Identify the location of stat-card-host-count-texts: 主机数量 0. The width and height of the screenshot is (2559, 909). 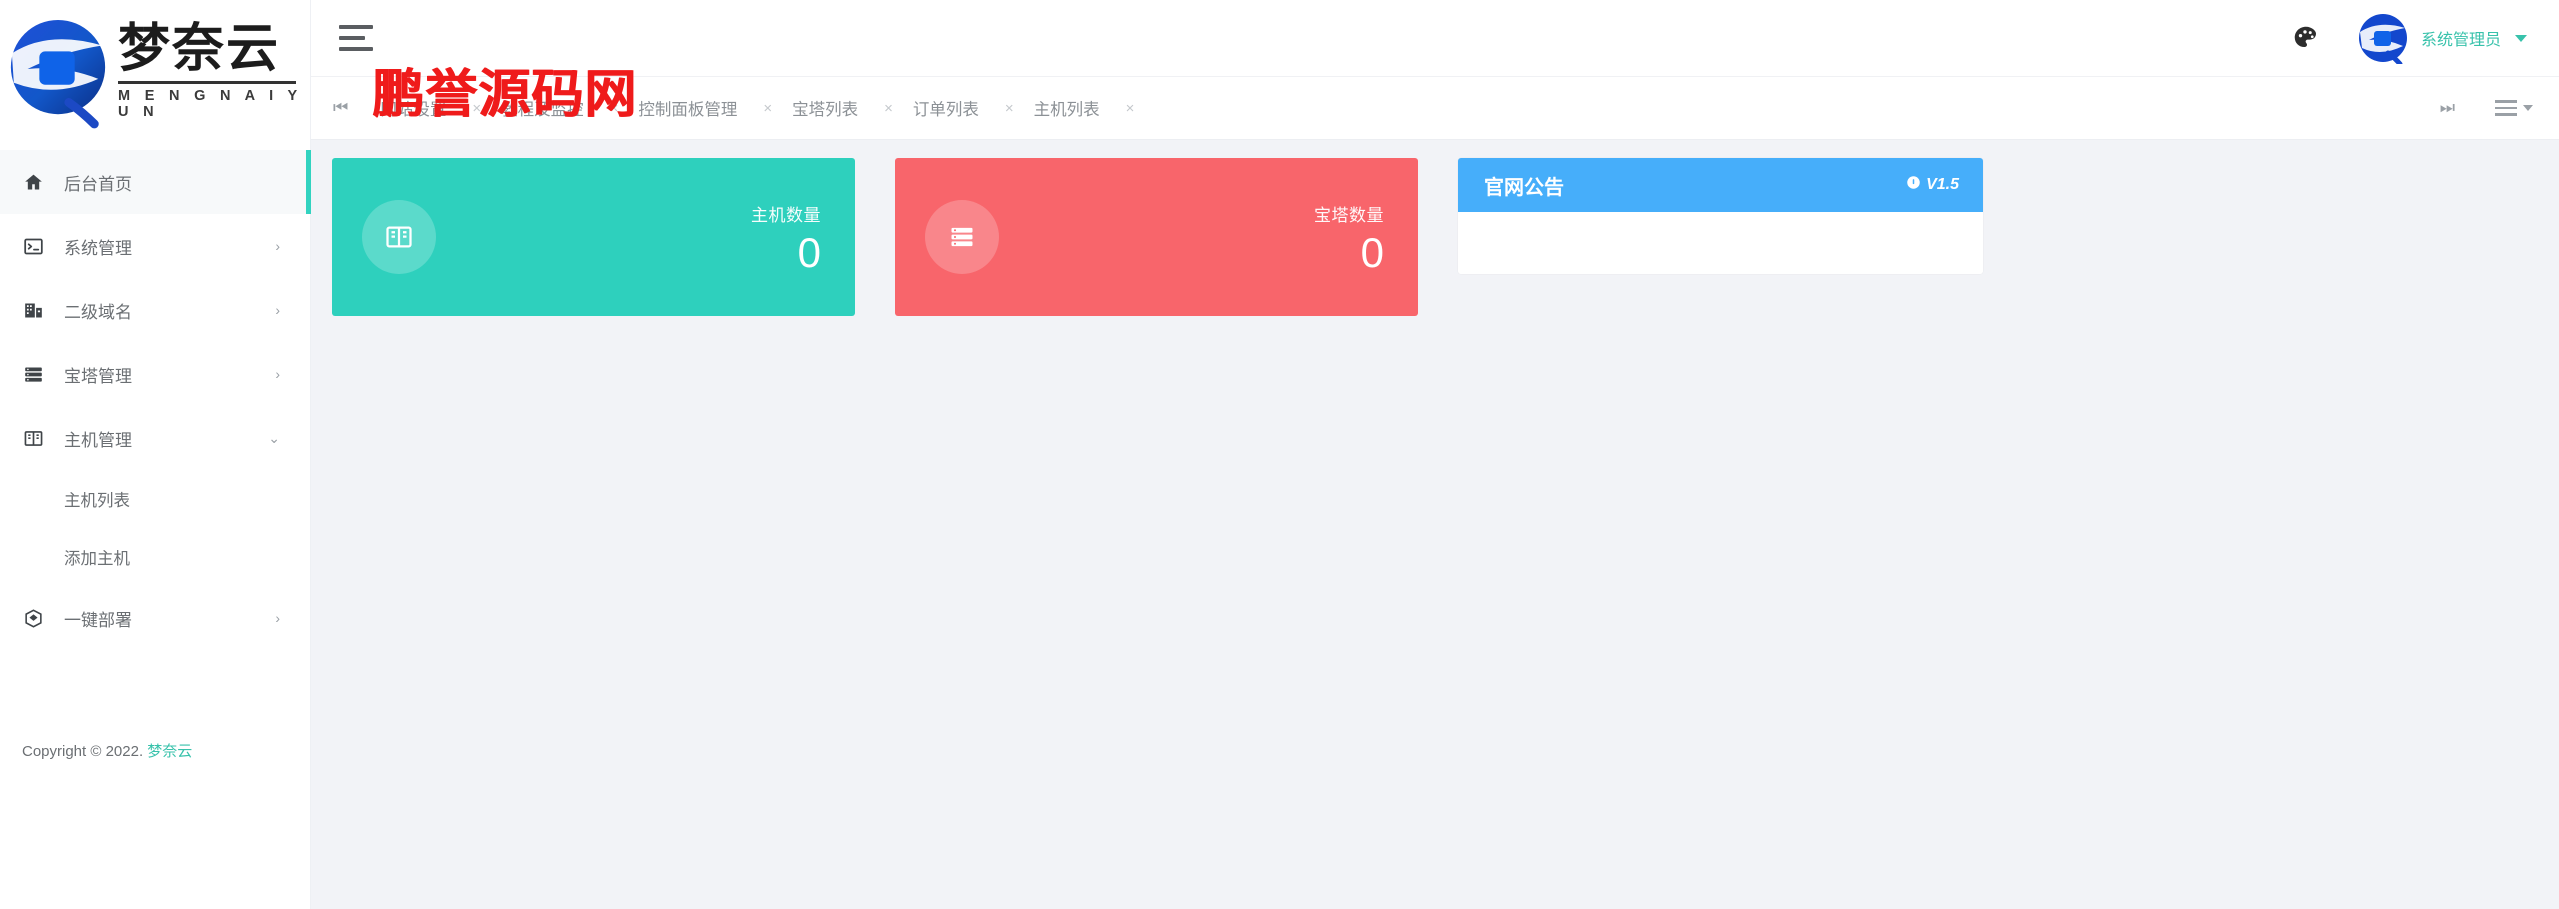
(786, 237).